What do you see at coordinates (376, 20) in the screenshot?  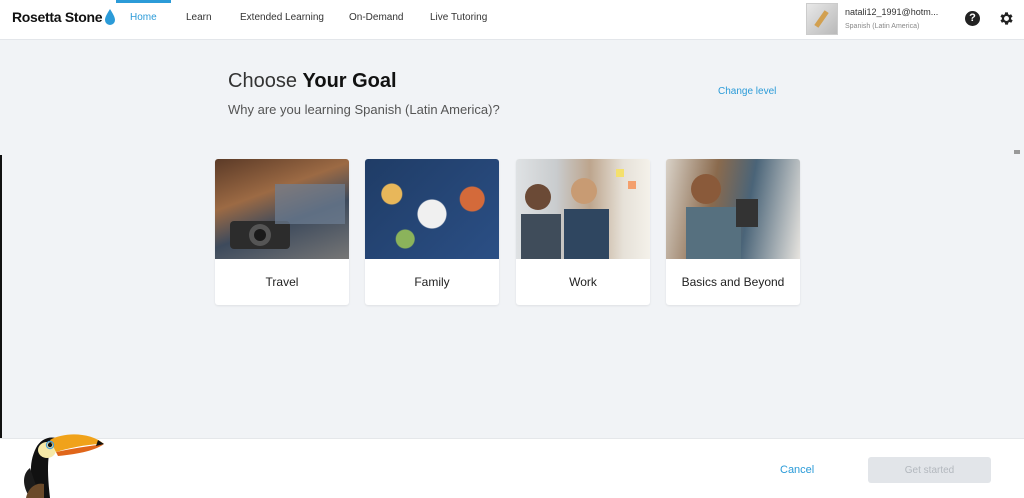 I see `nav-on-demand: On-Demand` at bounding box center [376, 20].